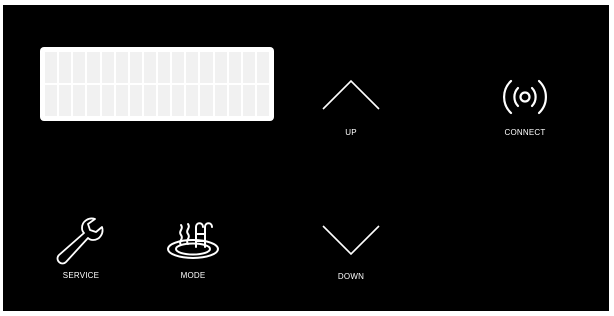 The image size is (614, 316). I want to click on wrench-icon, so click(80, 241).